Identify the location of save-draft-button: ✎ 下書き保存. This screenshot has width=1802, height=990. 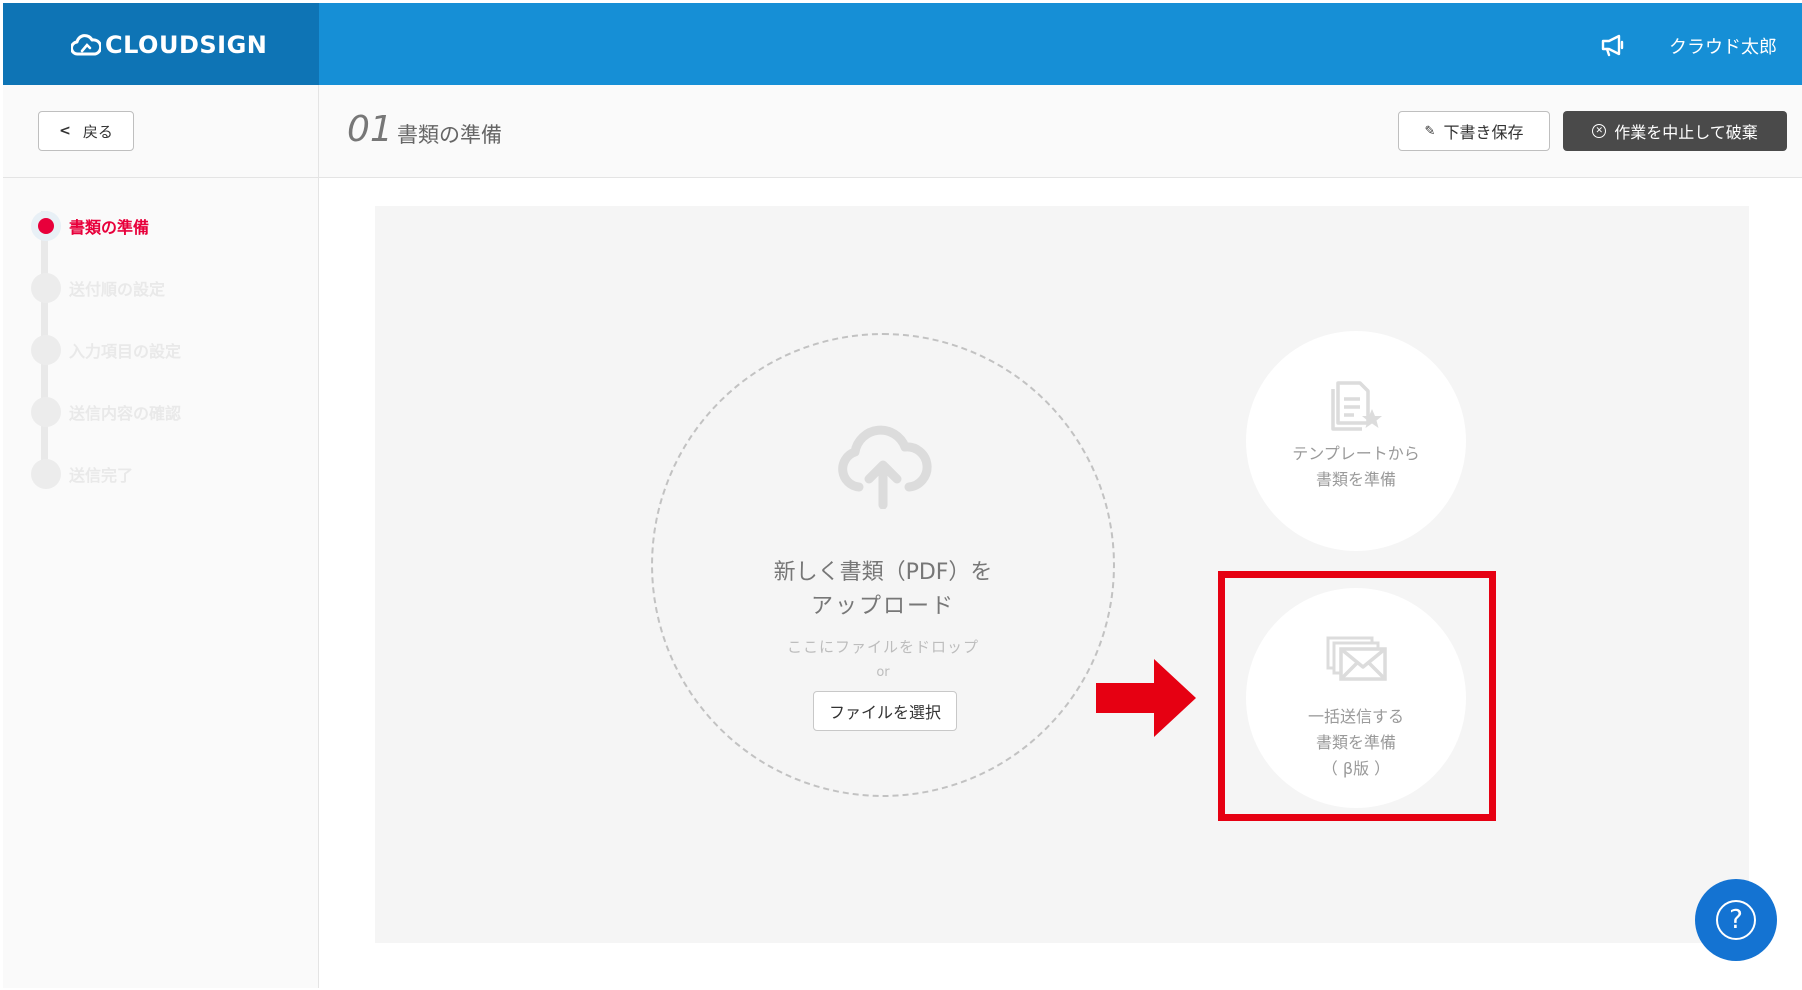
(1474, 131).